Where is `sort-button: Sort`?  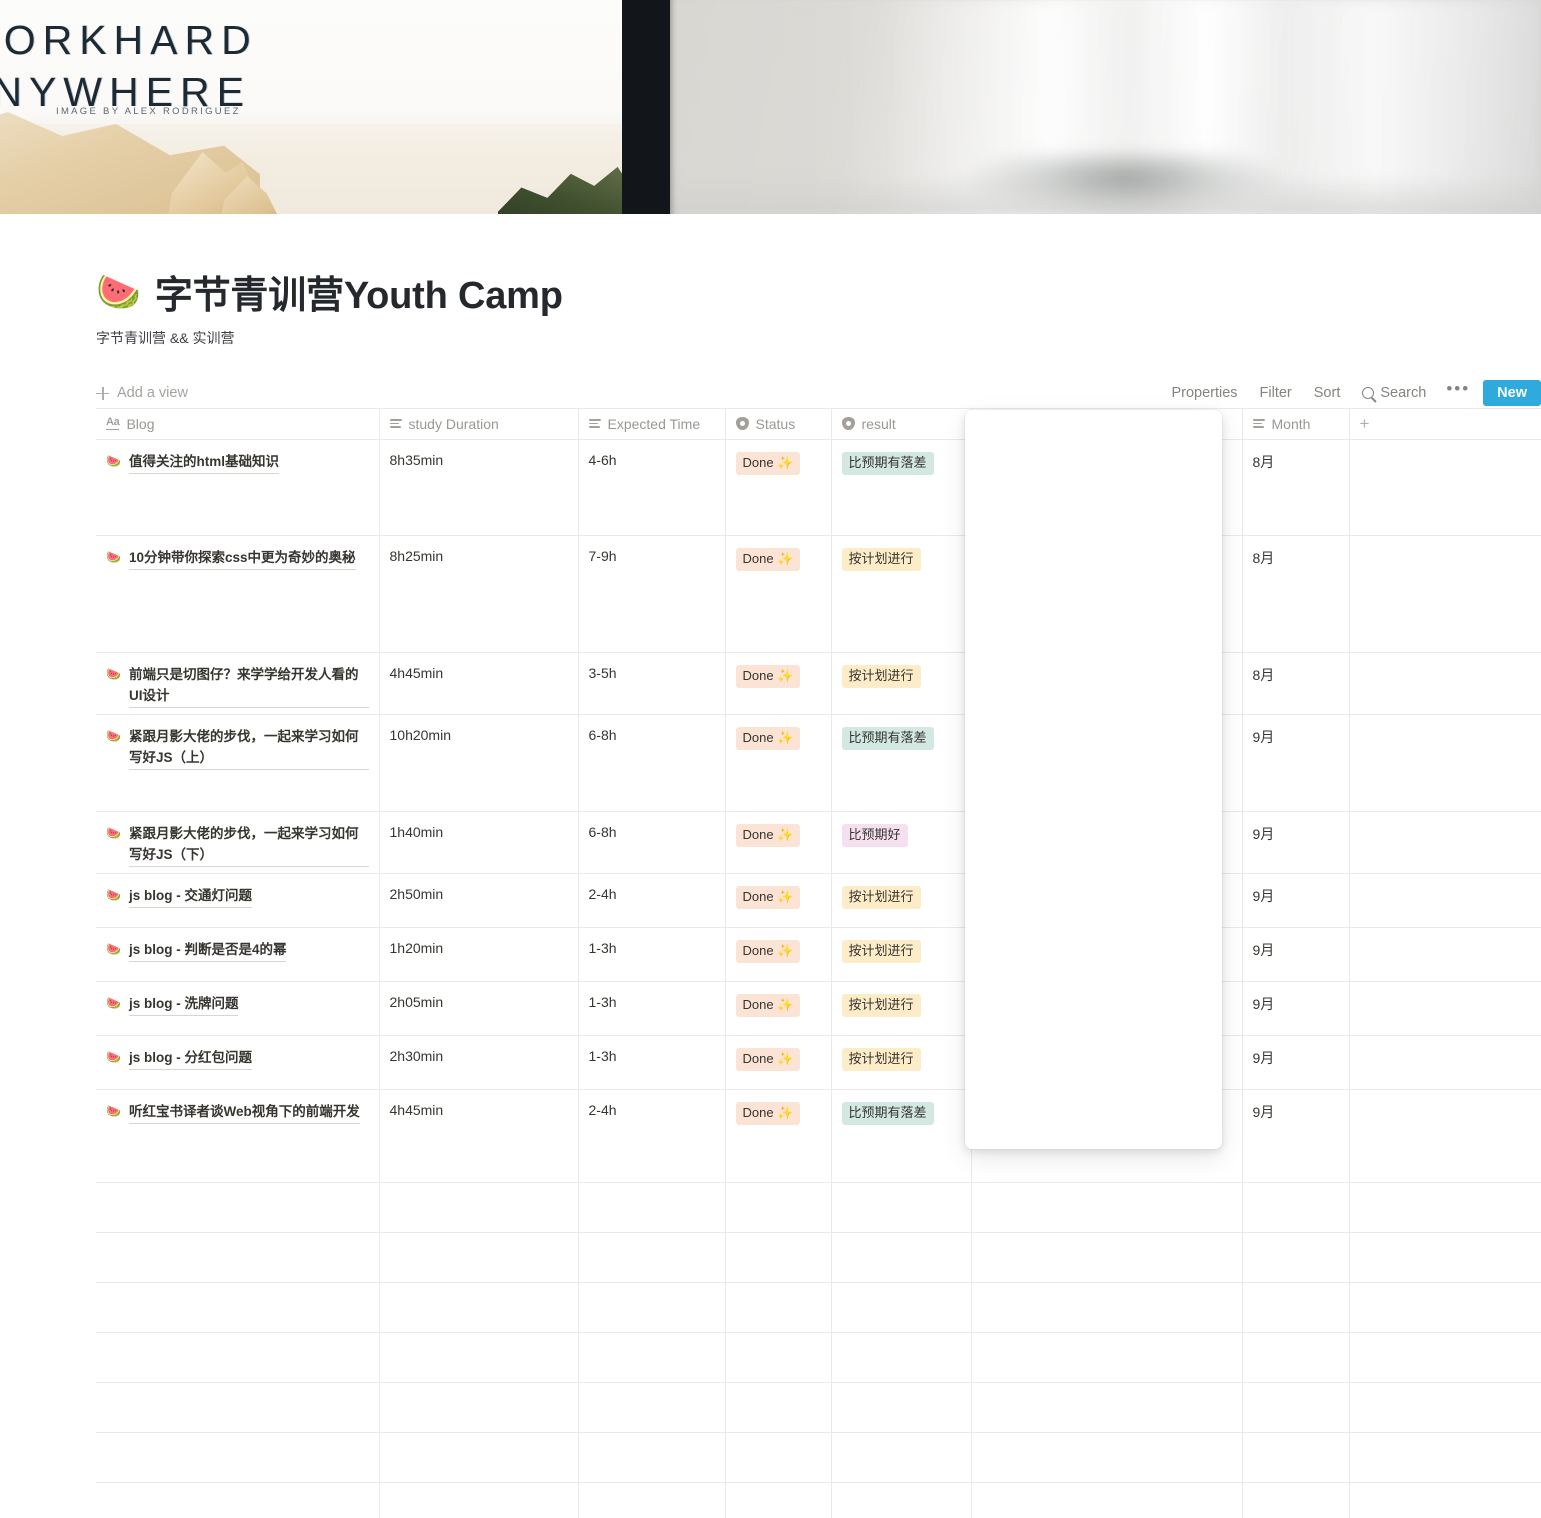 sort-button: Sort is located at coordinates (1327, 393).